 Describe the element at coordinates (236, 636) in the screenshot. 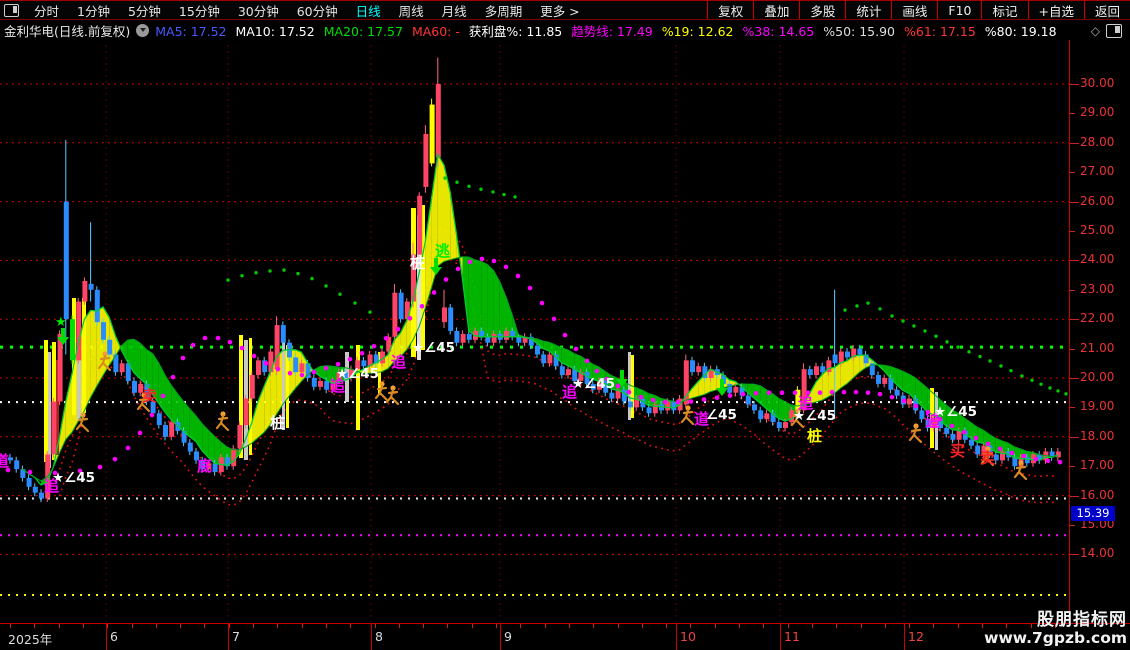

I see `month-label-7: 7` at that location.